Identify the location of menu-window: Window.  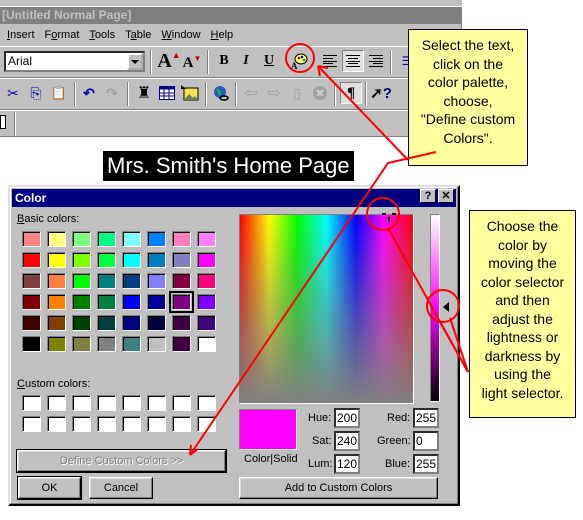
(180, 35).